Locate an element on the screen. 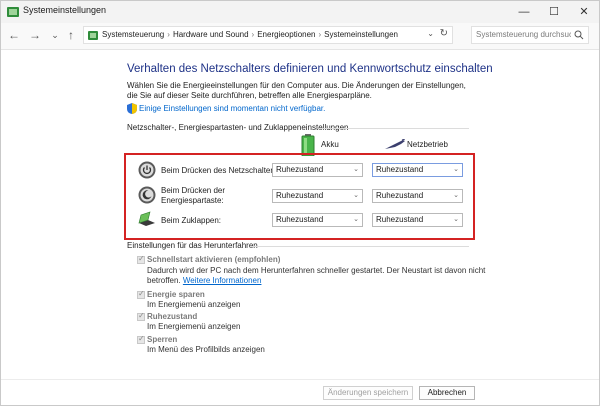 This screenshot has width=600, height=406. hibernate-option-label: Ruhezustand is located at coordinates (172, 316).